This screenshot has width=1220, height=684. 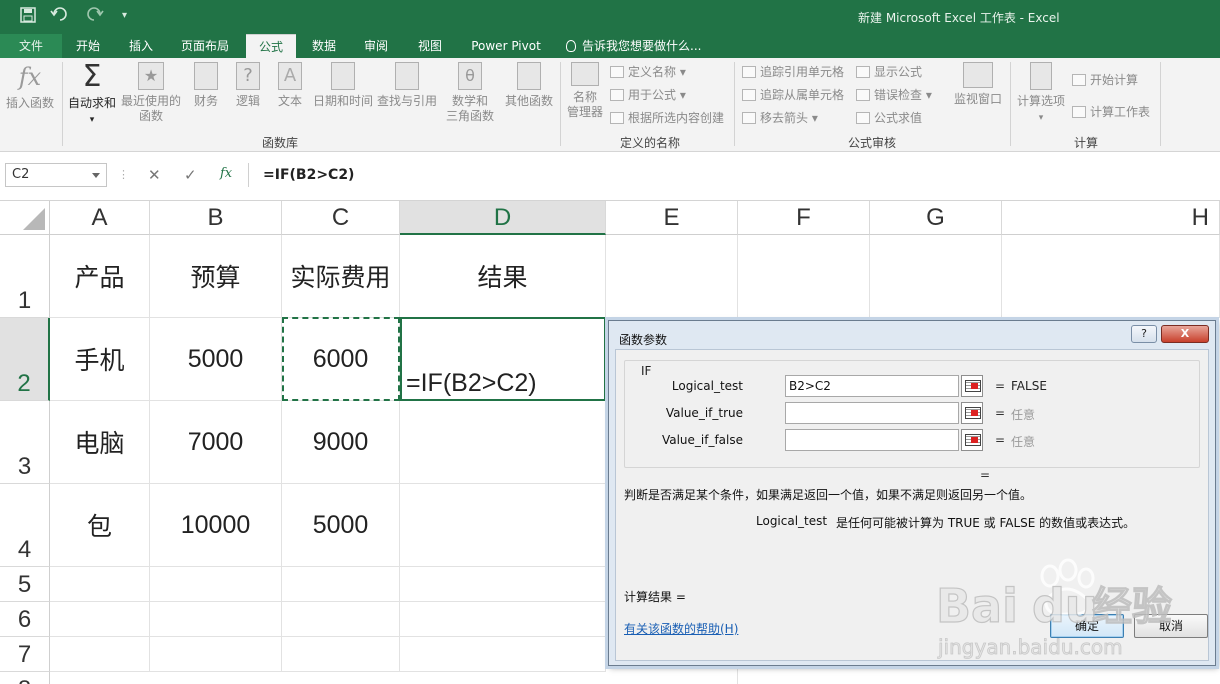 What do you see at coordinates (205, 46) in the screenshot?
I see `tab-page-layout: 页面布局` at bounding box center [205, 46].